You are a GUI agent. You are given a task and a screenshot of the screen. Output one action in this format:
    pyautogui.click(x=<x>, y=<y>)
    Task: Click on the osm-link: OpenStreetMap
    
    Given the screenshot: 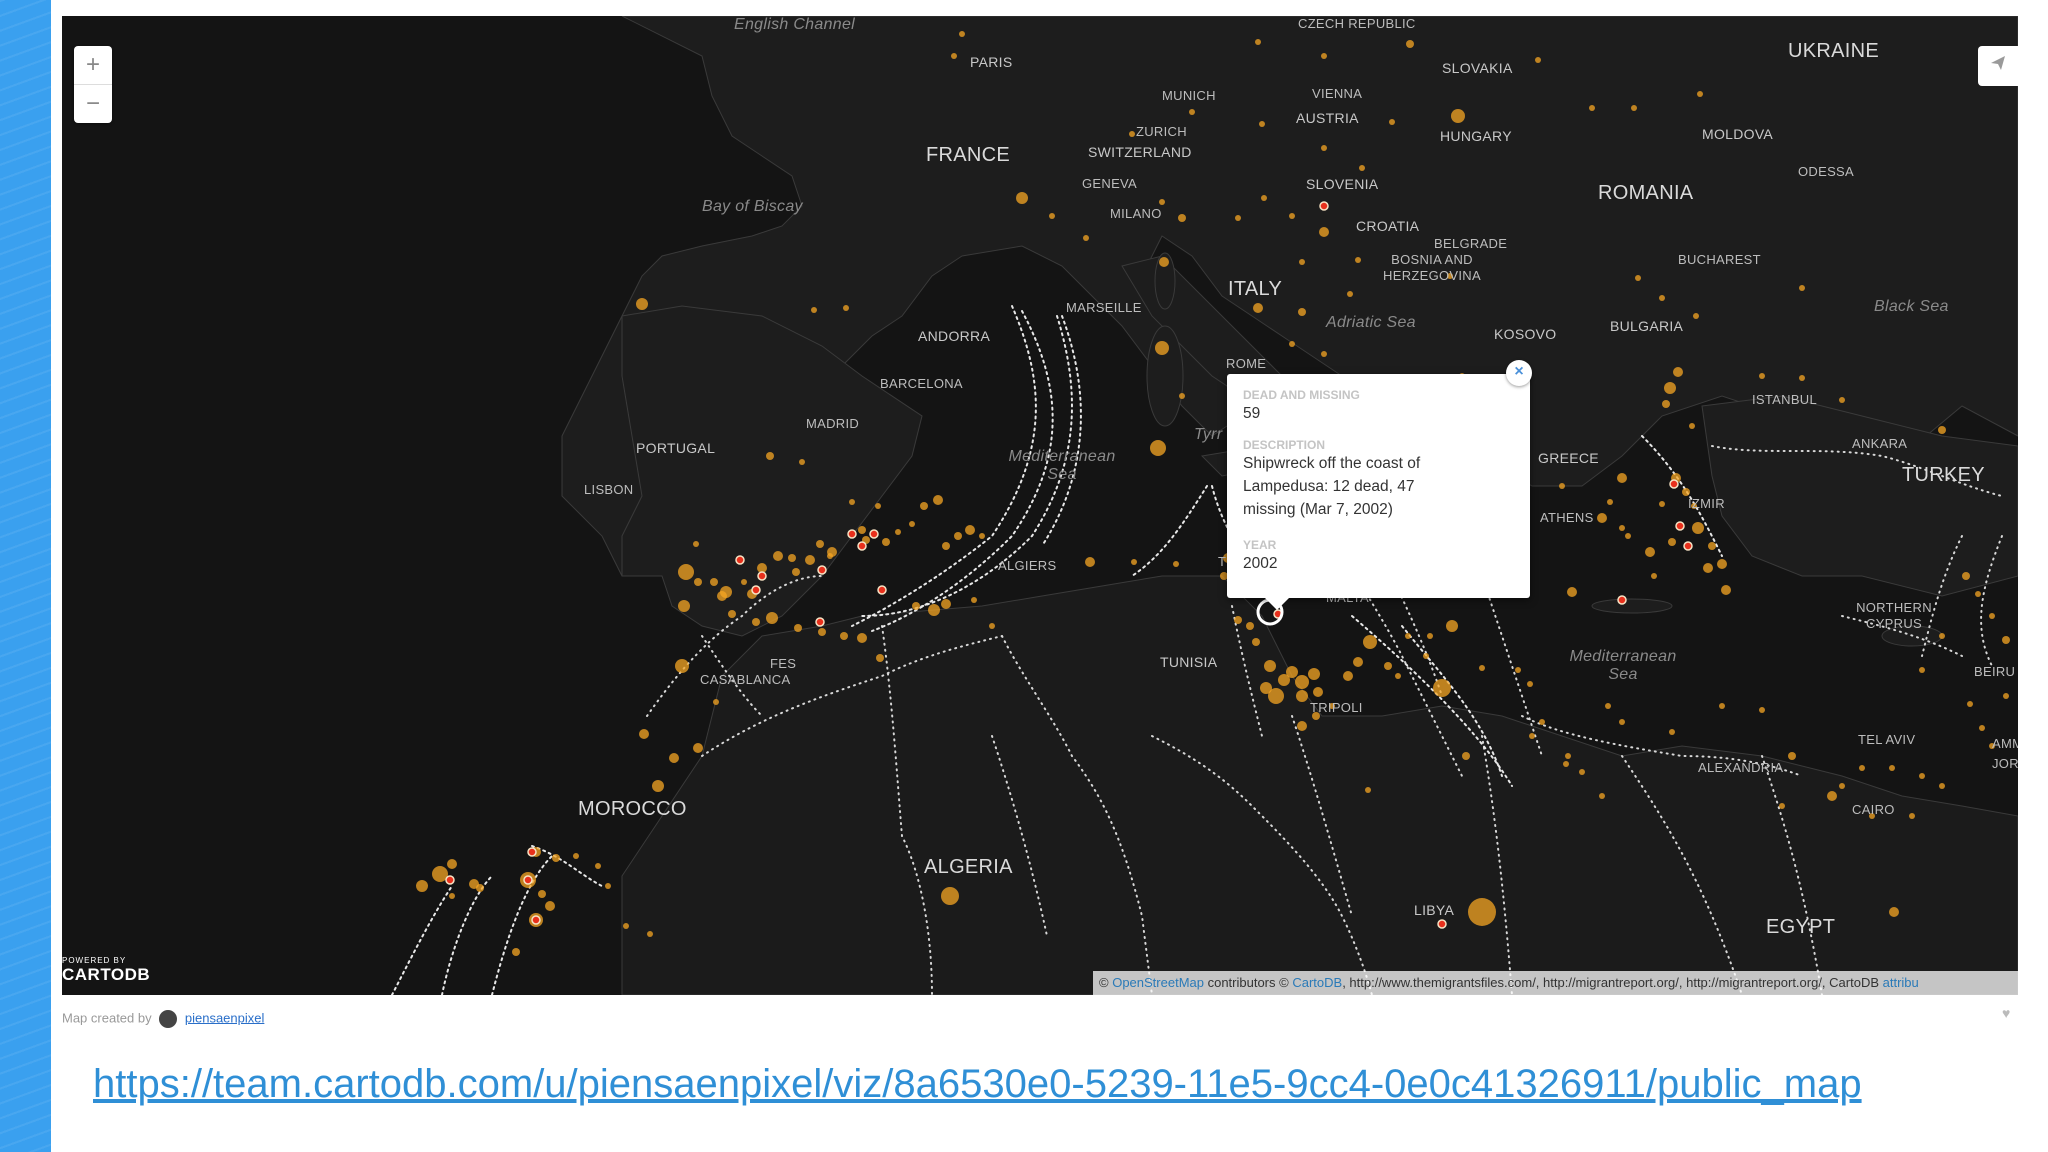 What is the action you would take?
    pyautogui.click(x=1158, y=982)
    